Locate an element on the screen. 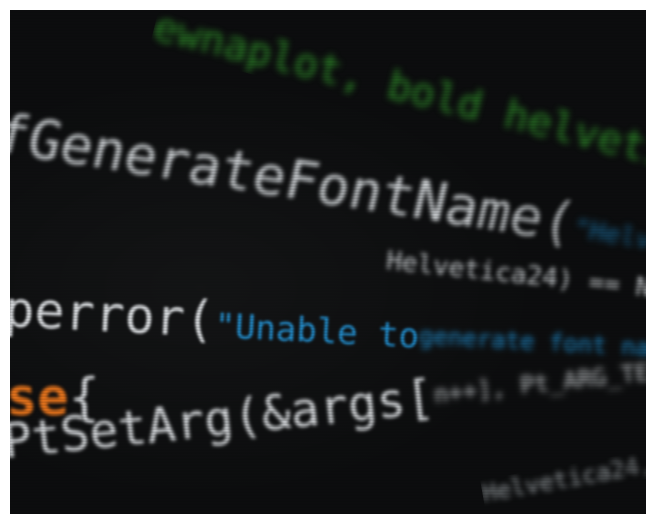  code-string-literal: "Unable to is located at coordinates (317, 331).